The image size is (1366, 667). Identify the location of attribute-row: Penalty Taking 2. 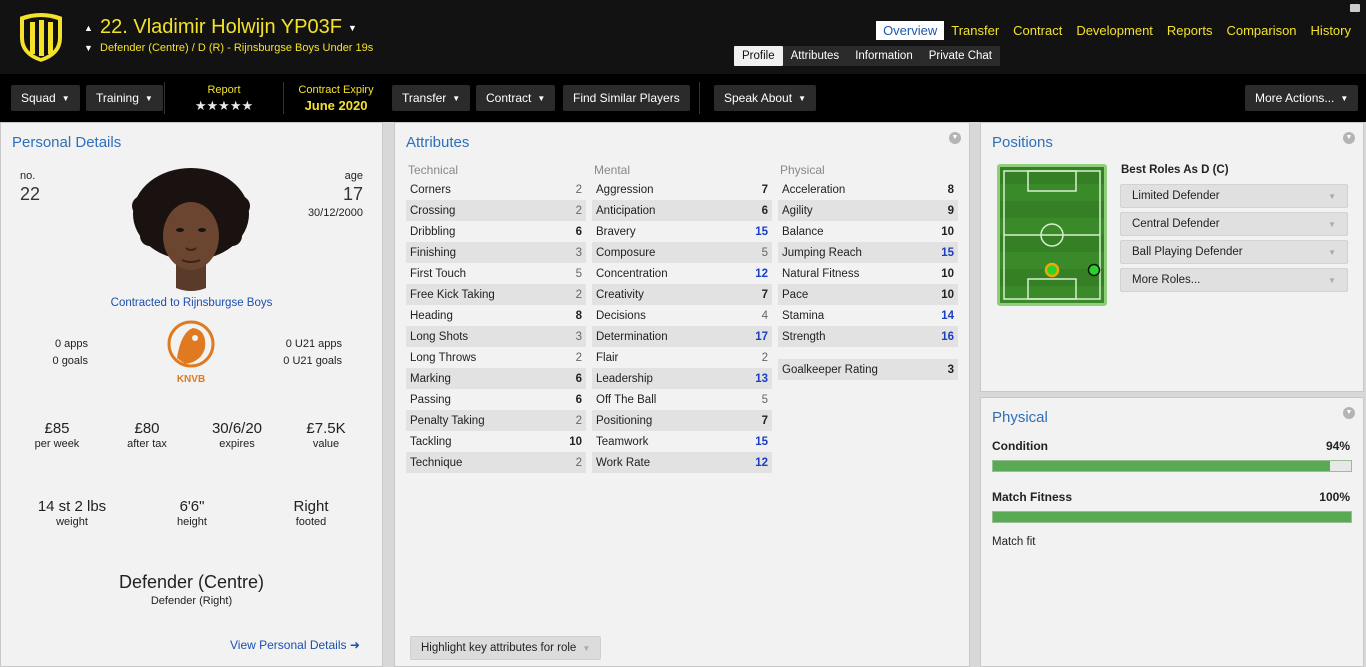
(496, 420).